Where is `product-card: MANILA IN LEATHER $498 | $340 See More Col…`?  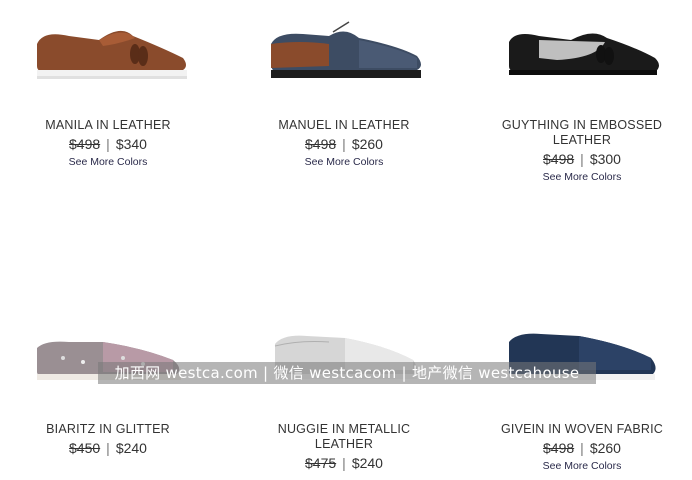 product-card: MANILA IN LEATHER $498 | $340 See More Col… is located at coordinates (108, 91).